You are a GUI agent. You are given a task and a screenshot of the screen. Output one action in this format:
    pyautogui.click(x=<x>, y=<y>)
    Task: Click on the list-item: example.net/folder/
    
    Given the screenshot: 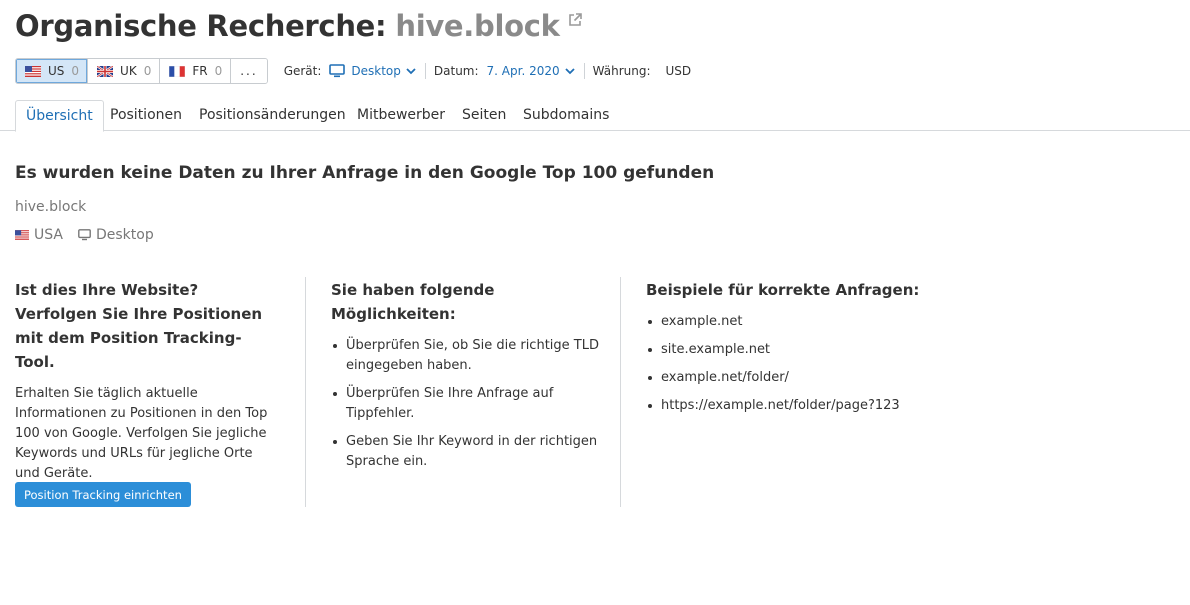 What is the action you would take?
    pyautogui.click(x=793, y=378)
    